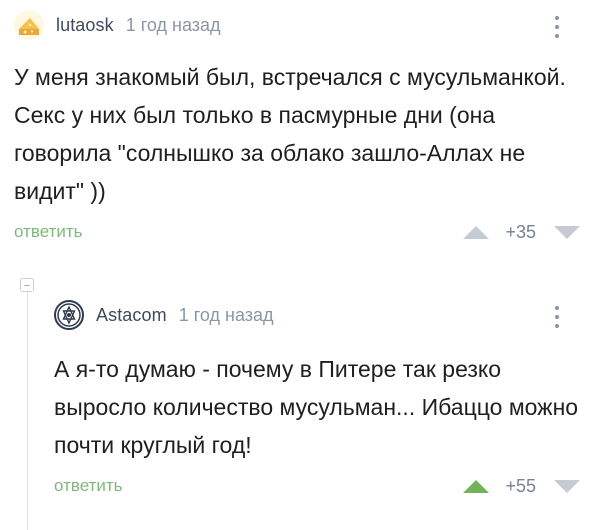 This screenshot has height=530, width=600. I want to click on star-emblem-icon, so click(69, 315).